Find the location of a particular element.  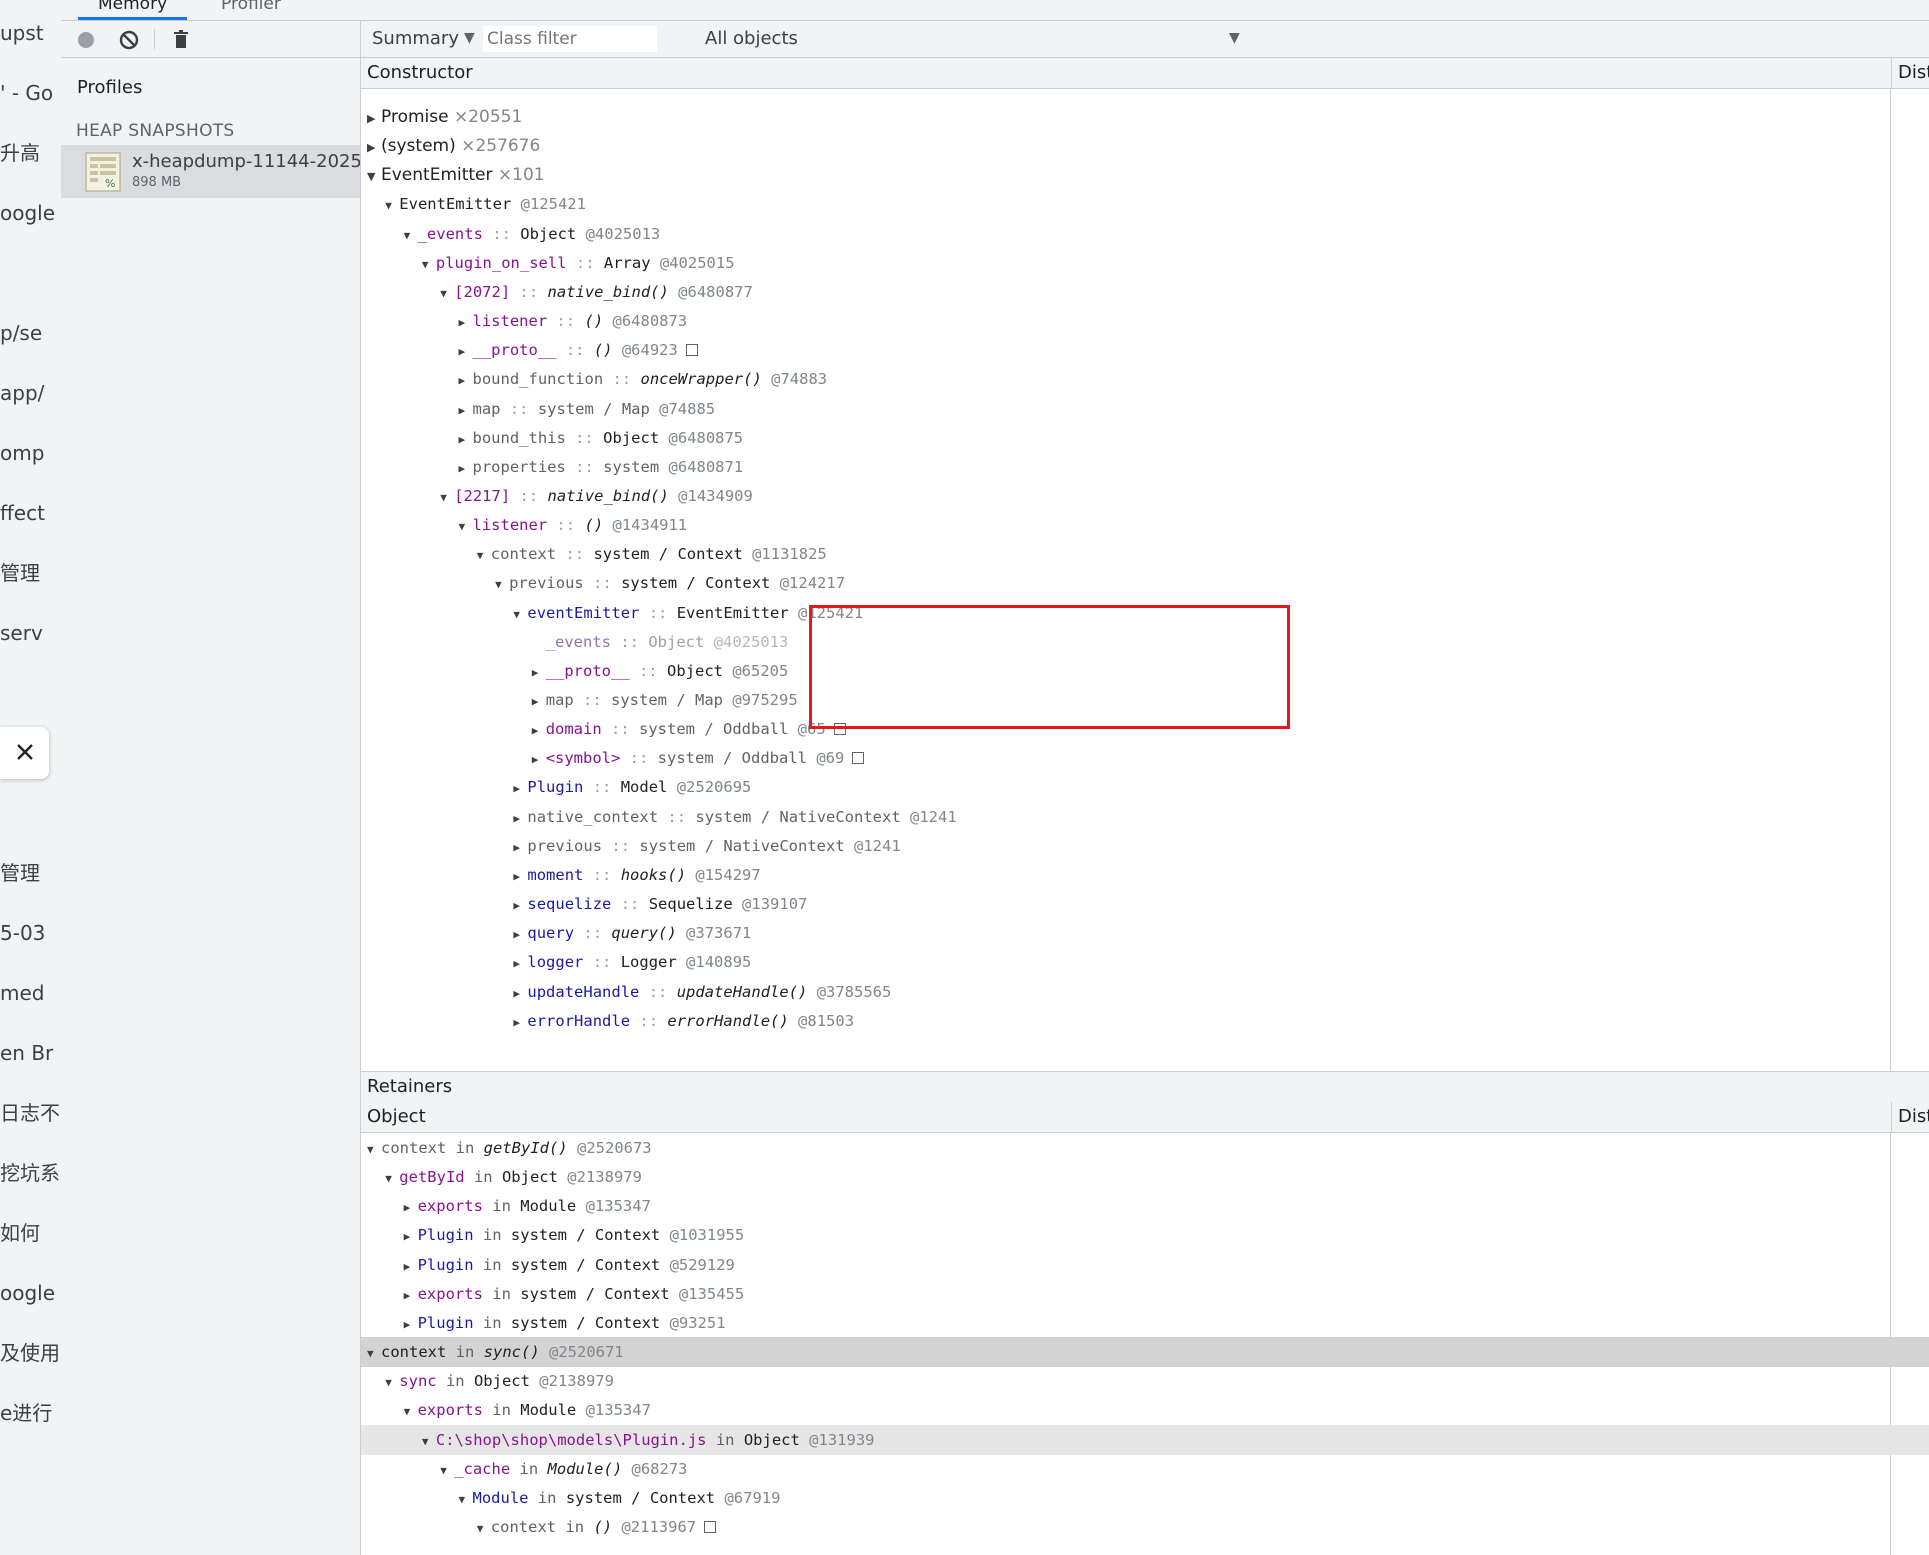

tab-profiler: Profiler is located at coordinates (251, 10).